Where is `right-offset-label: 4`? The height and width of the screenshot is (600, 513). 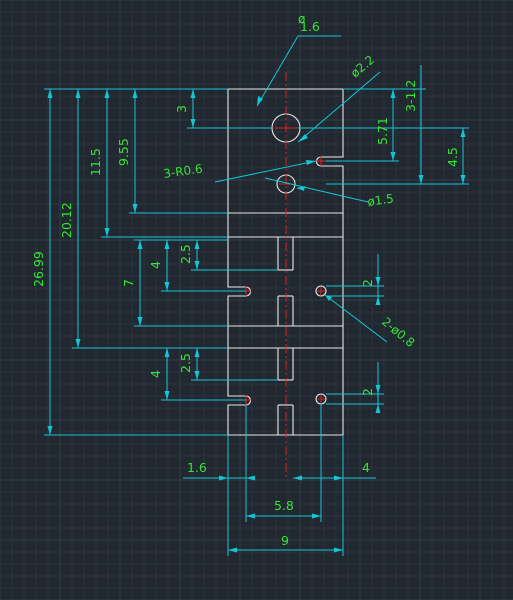 right-offset-label: 4 is located at coordinates (366, 467).